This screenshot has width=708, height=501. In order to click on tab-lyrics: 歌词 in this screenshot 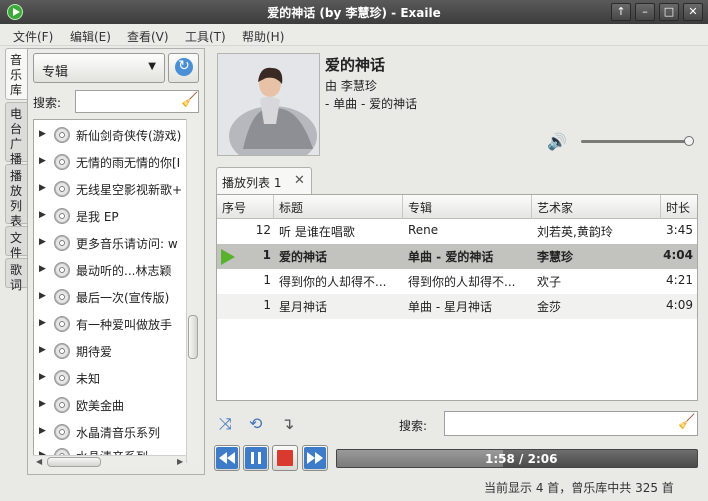, I will do `click(16, 275)`.